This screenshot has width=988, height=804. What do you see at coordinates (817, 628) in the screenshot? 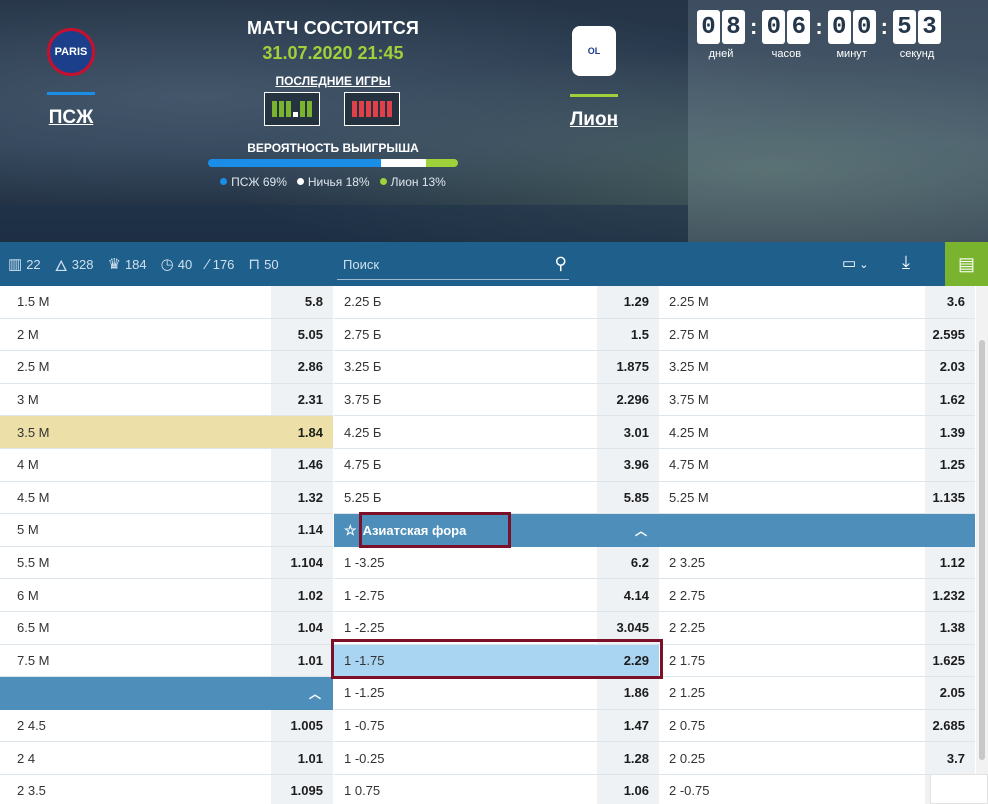
I see `bet-row: 2 2.25 1.38` at bounding box center [817, 628].